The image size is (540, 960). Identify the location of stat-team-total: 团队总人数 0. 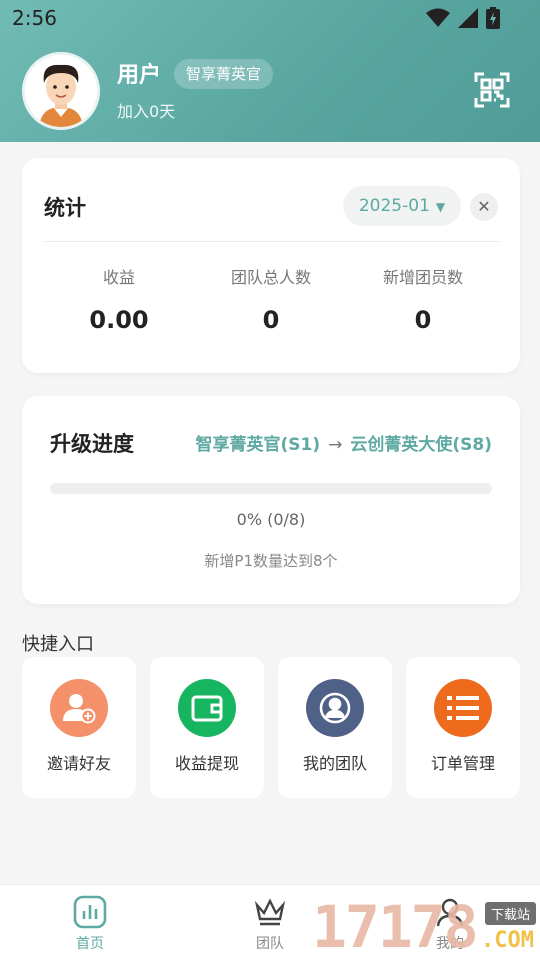
(271, 299).